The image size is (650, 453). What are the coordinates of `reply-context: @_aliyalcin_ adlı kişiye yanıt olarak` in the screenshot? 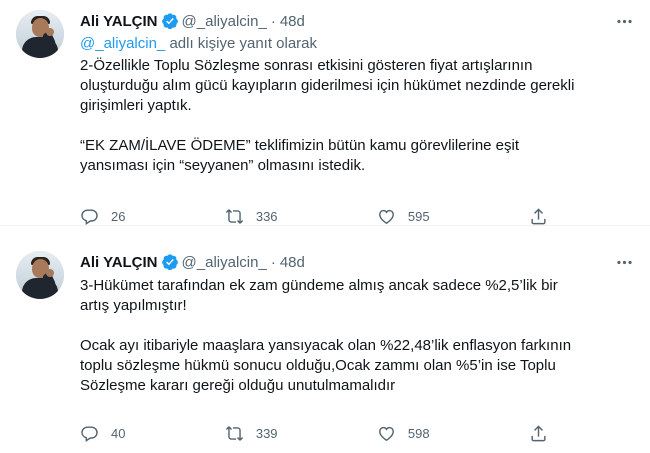 It's located at (357, 44).